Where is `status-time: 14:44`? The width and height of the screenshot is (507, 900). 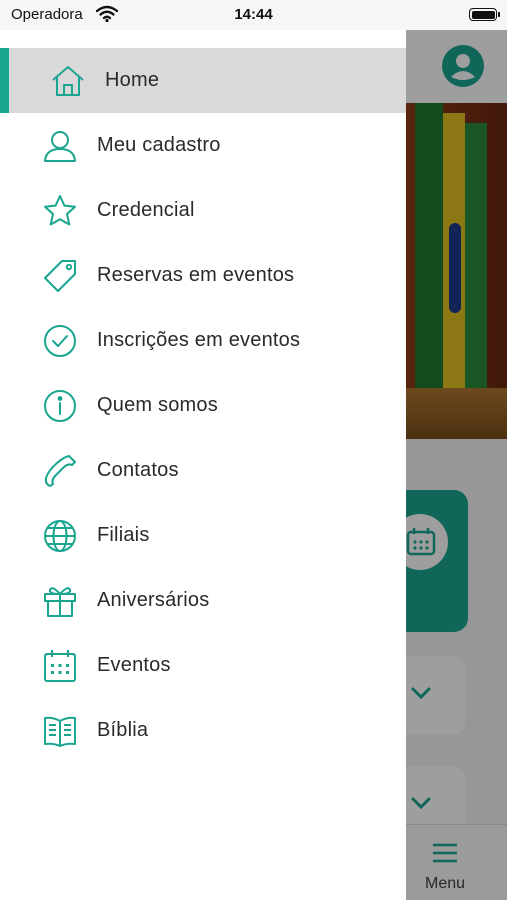
status-time: 14:44 is located at coordinates (253, 14).